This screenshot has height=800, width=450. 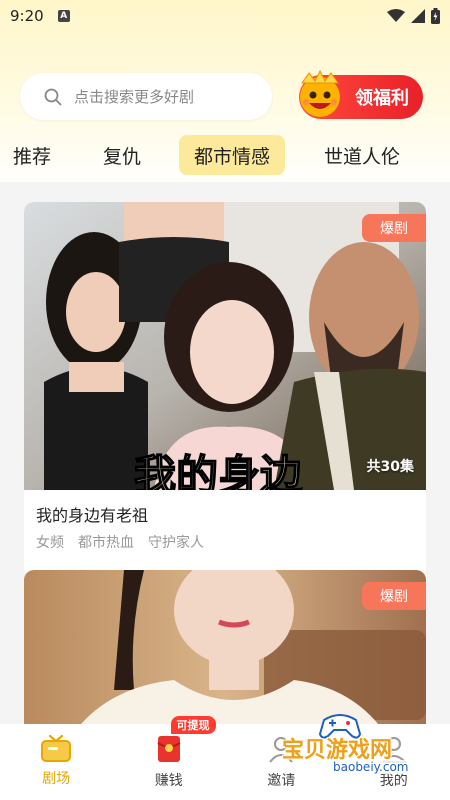 What do you see at coordinates (435, 16) in the screenshot?
I see `battery-icon` at bounding box center [435, 16].